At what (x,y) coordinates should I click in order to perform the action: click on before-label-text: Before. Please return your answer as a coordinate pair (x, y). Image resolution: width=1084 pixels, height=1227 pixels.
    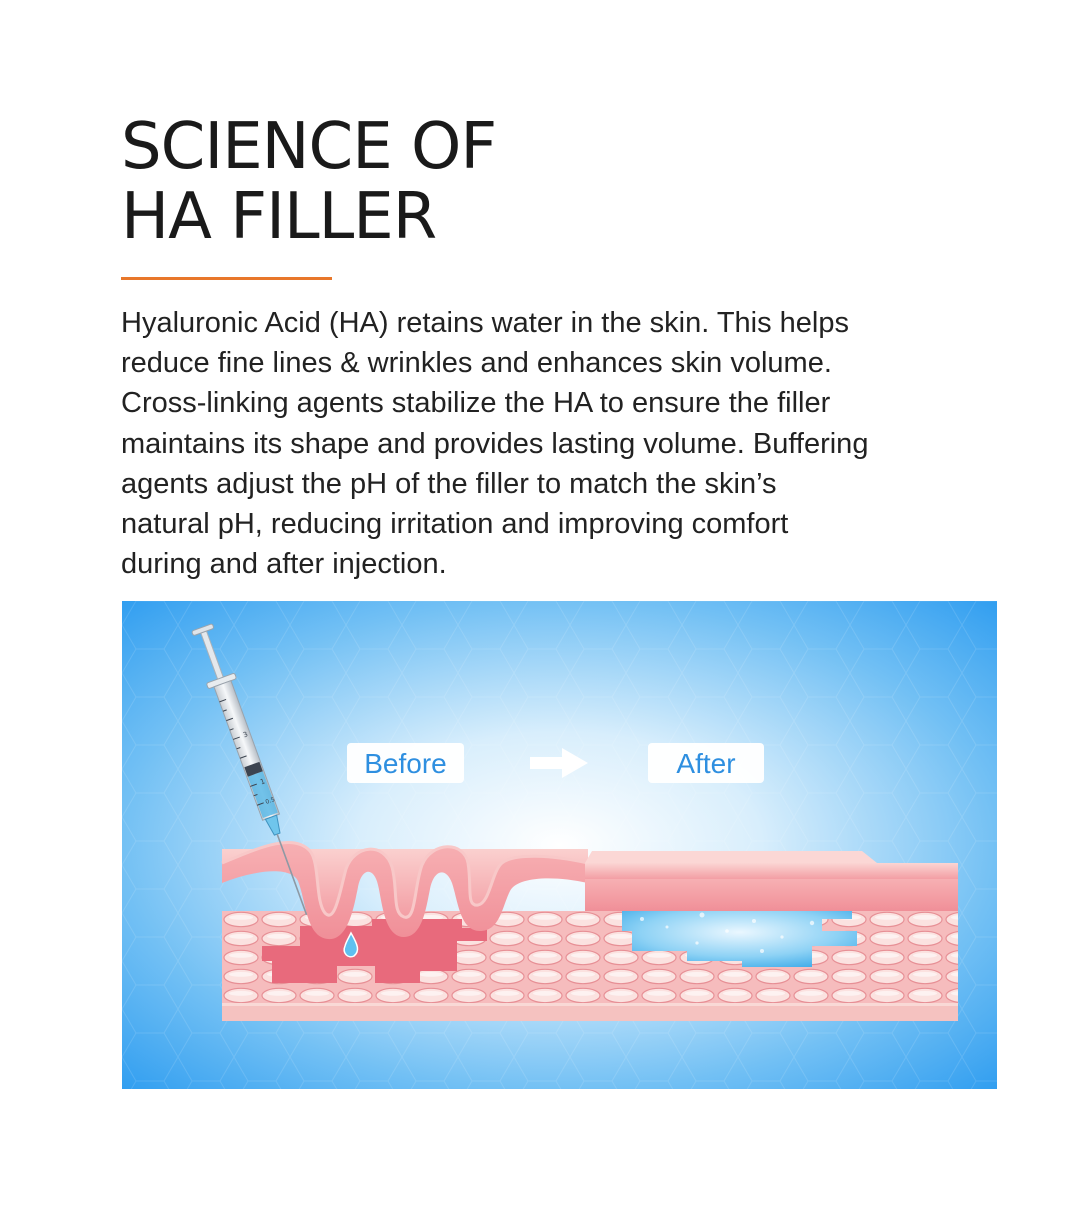
    Looking at the image, I should click on (405, 763).